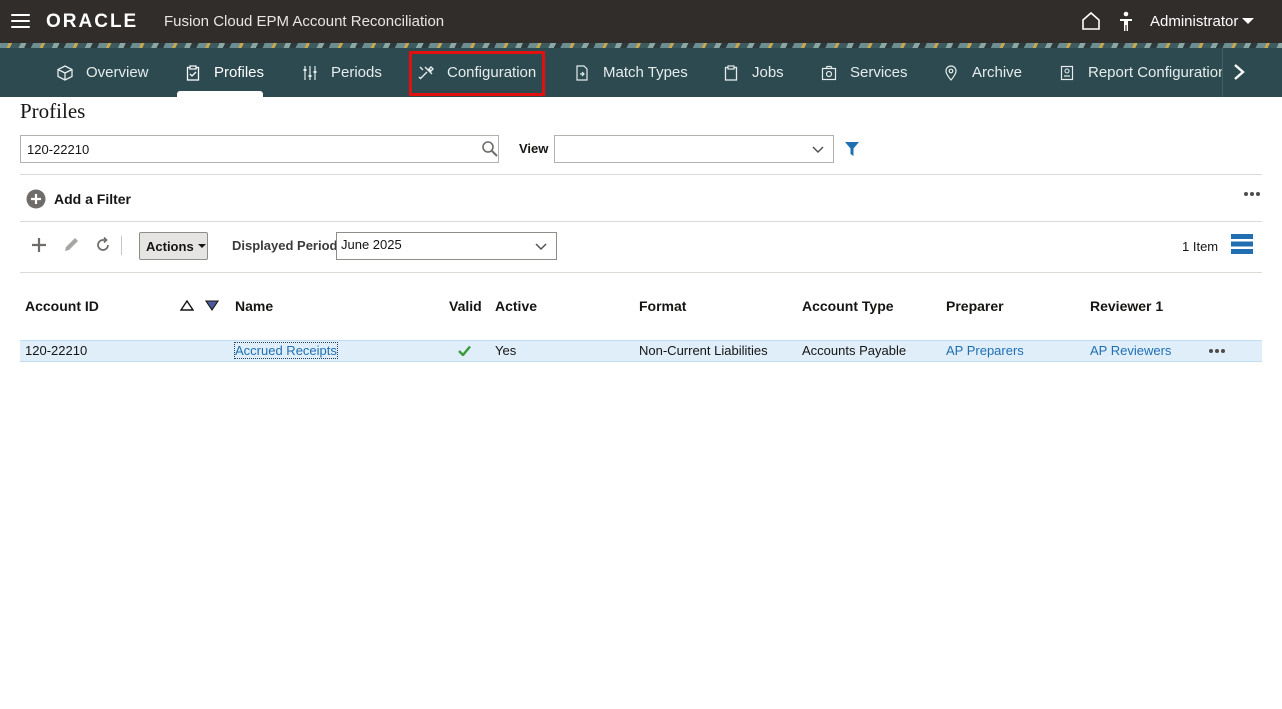 Image resolution: width=1282 pixels, height=709 pixels. I want to click on list-view-icon, so click(1242, 244).